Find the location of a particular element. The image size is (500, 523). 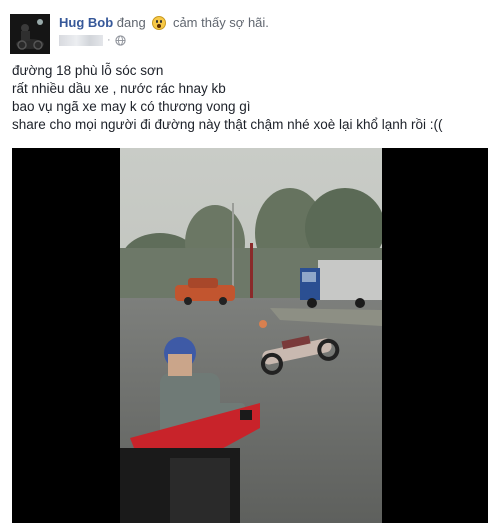

avatar is located at coordinates (30, 34).